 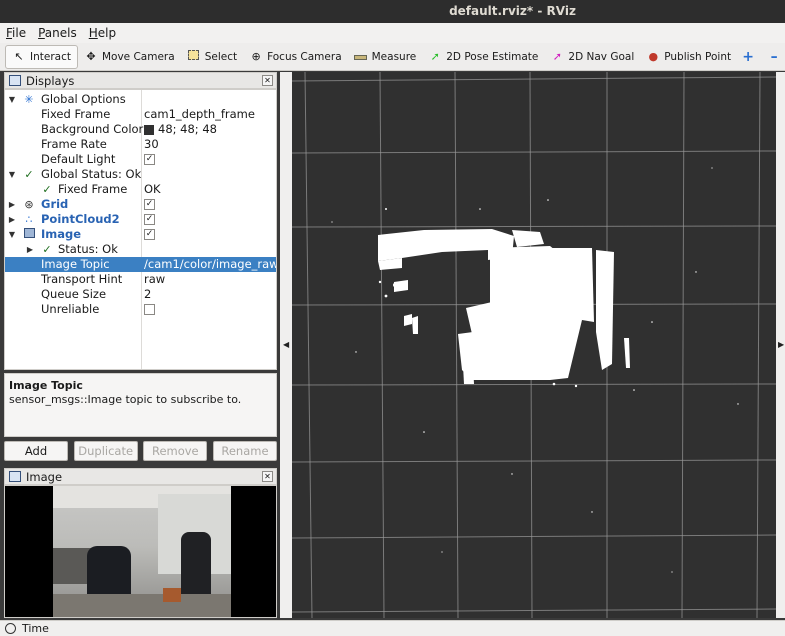 I want to click on transport-hint-value: raw, so click(x=154, y=279).